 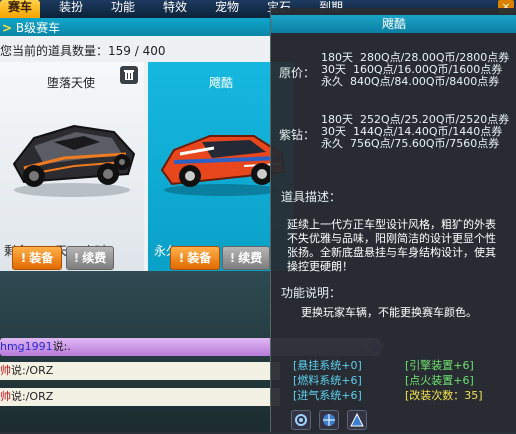 What do you see at coordinates (83, 51) in the screenshot?
I see `item-count: 您当前的道具数量：159 / 400` at bounding box center [83, 51].